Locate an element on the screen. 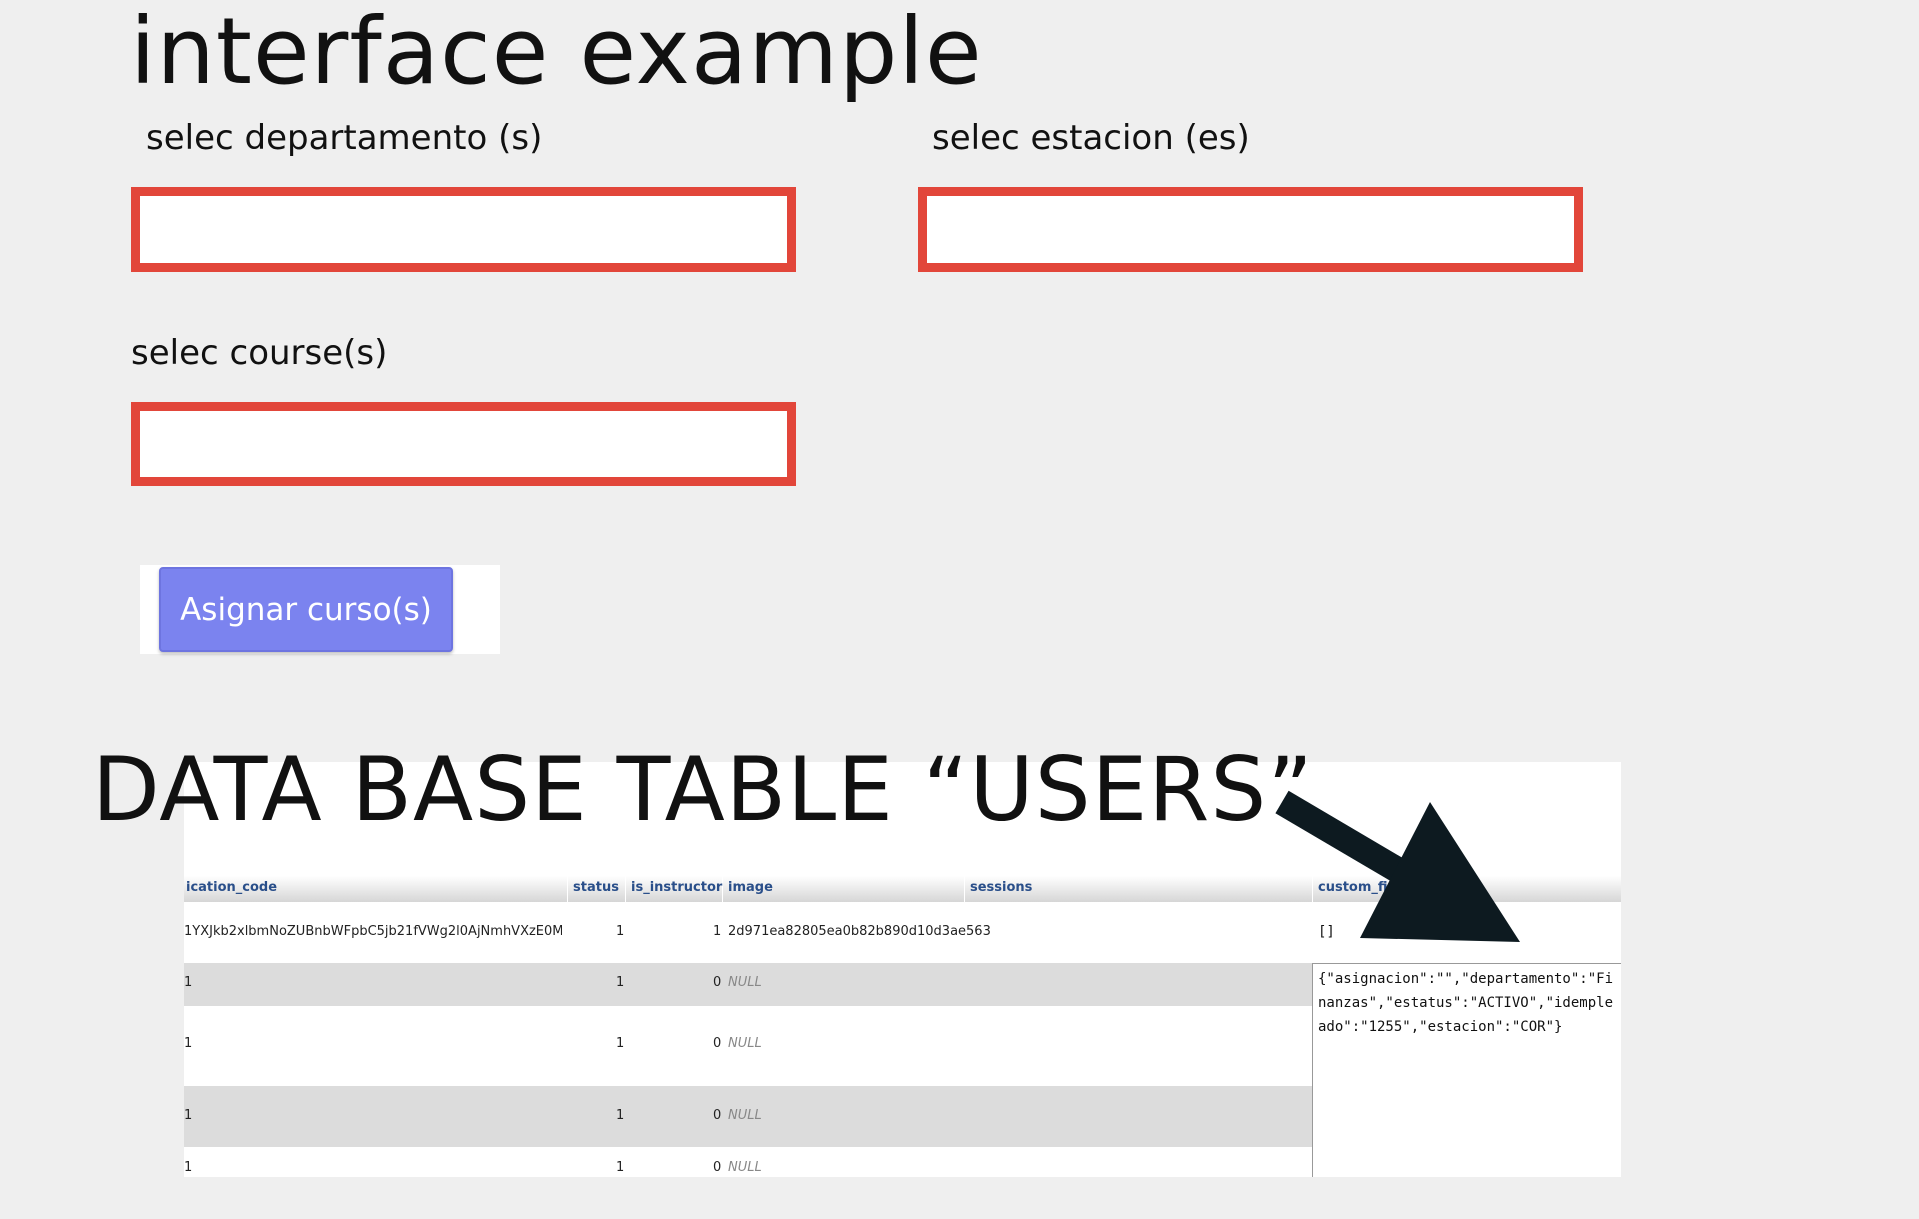 Image resolution: width=1919 pixels, height=1219 pixels. column-header-code: ication_code is located at coordinates (231, 887).